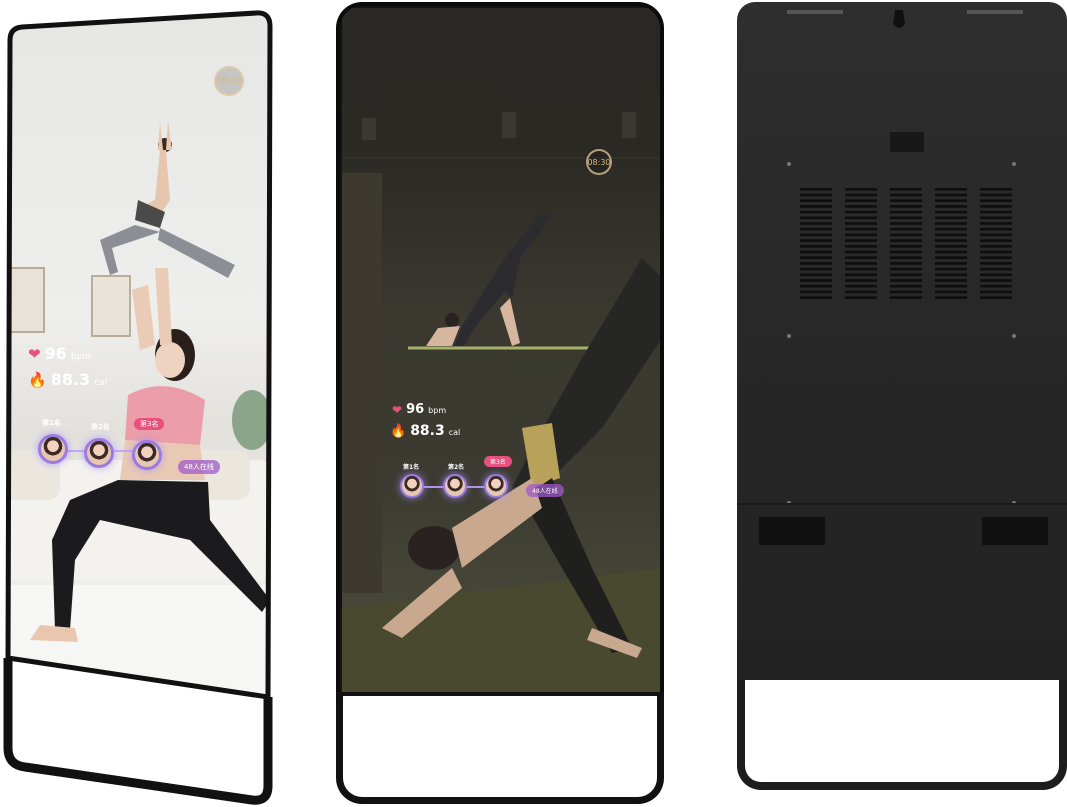 Image resolution: width=1067 pixels, height=807 pixels. What do you see at coordinates (199, 467) in the screenshot?
I see `online-count-badge: 48人在线` at bounding box center [199, 467].